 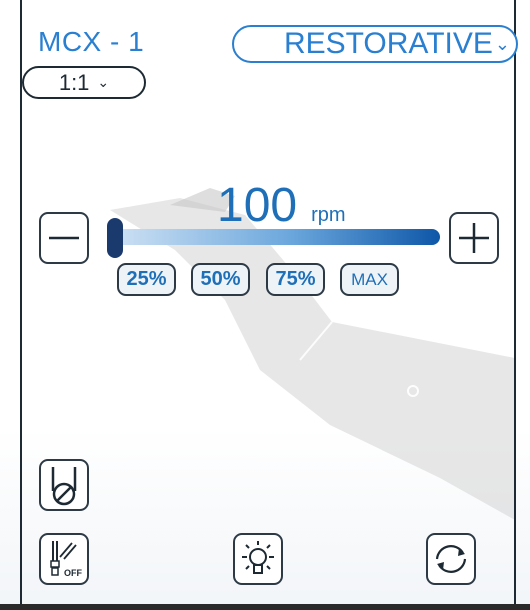 I want to click on ratio-label: 1:1, so click(x=74, y=82).